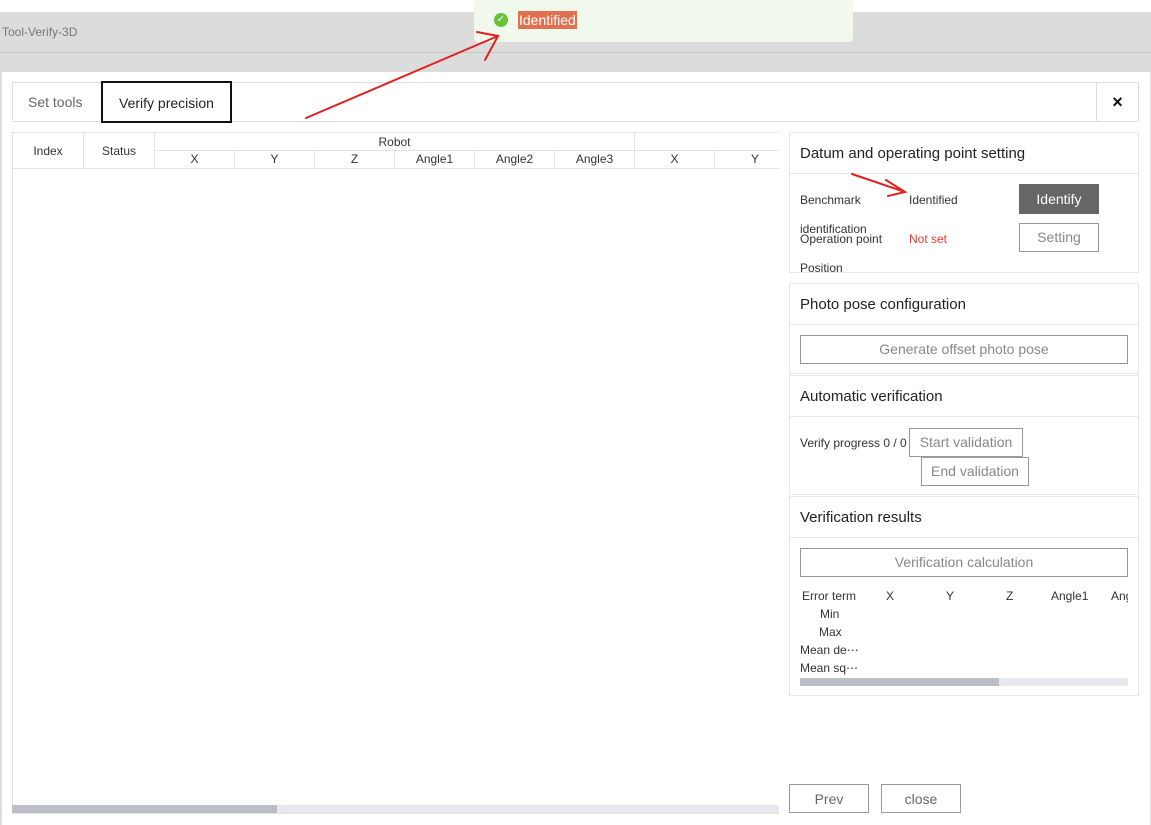  Describe the element at coordinates (675, 160) in the screenshot. I see `column-header-next-x: X` at that location.